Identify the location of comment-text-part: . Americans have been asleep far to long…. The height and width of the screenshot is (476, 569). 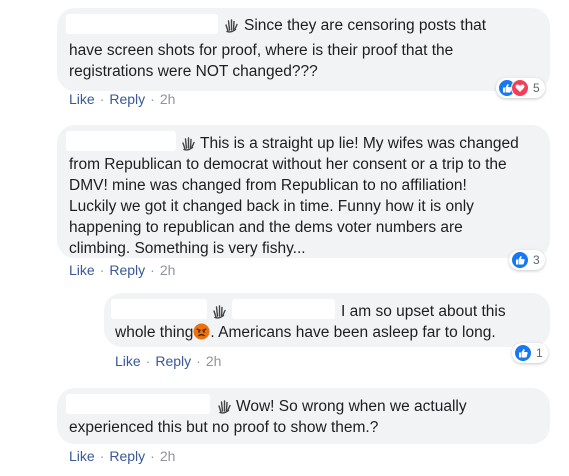
(353, 332).